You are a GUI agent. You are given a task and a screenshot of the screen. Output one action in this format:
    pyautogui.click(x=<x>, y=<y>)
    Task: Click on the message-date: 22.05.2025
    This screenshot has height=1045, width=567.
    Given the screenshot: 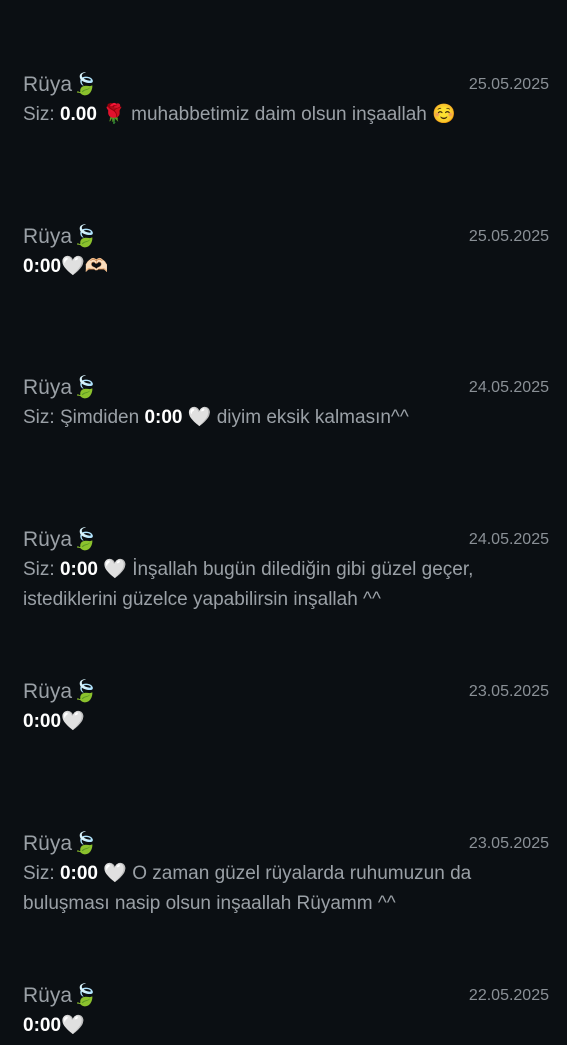 What is the action you would take?
    pyautogui.click(x=508, y=995)
    